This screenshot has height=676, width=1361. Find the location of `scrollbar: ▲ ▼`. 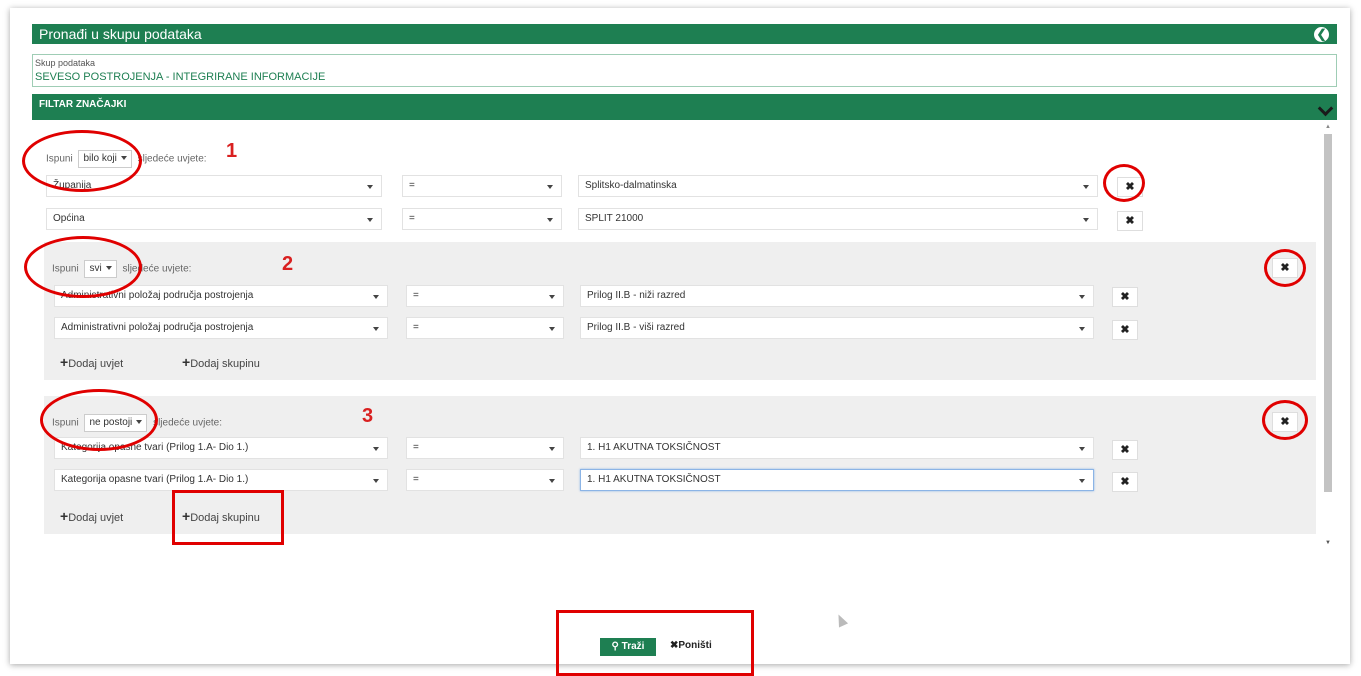

scrollbar: ▲ ▼ is located at coordinates (1328, 336).